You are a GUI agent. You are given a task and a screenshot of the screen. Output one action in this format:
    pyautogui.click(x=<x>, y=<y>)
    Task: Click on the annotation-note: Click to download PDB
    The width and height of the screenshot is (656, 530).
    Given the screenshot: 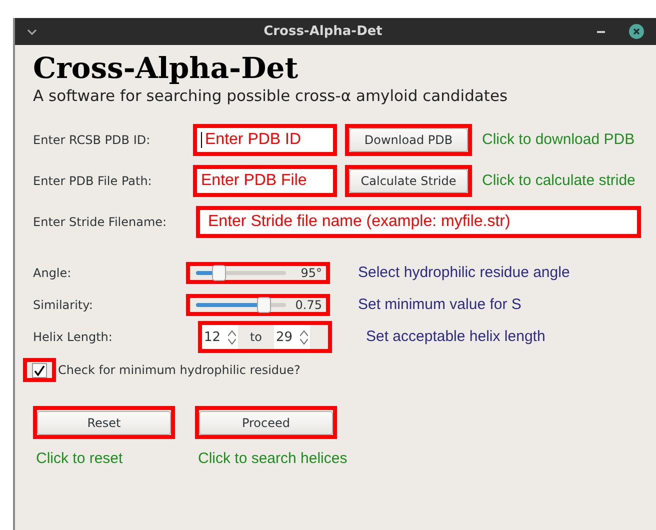 What is the action you would take?
    pyautogui.click(x=558, y=140)
    